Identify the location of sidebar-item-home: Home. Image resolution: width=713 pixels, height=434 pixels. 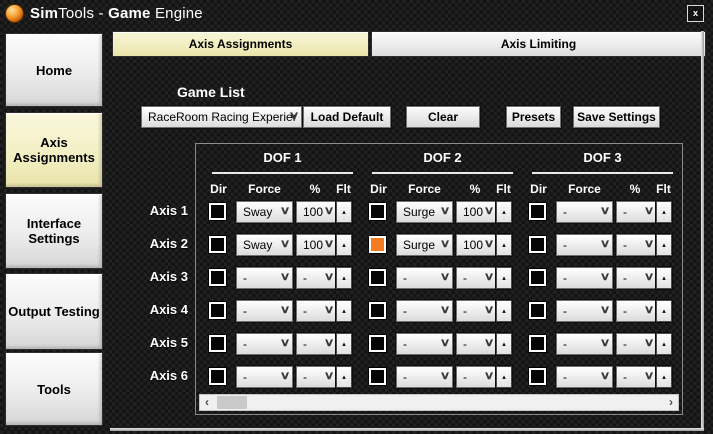
(54, 70).